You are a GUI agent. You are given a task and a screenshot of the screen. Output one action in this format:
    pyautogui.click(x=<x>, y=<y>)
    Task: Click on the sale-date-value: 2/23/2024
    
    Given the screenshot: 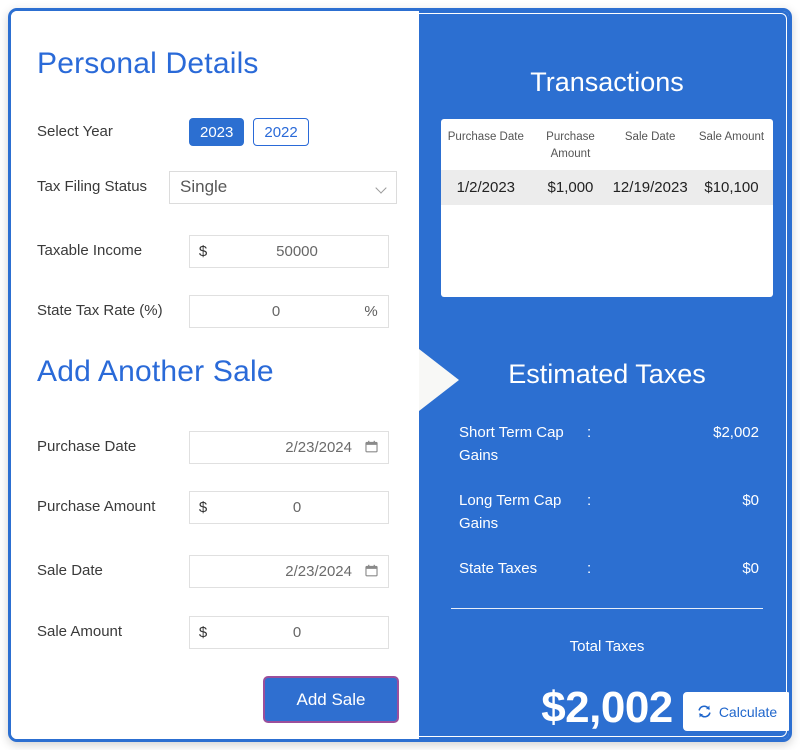 What is the action you would take?
    pyautogui.click(x=318, y=571)
    